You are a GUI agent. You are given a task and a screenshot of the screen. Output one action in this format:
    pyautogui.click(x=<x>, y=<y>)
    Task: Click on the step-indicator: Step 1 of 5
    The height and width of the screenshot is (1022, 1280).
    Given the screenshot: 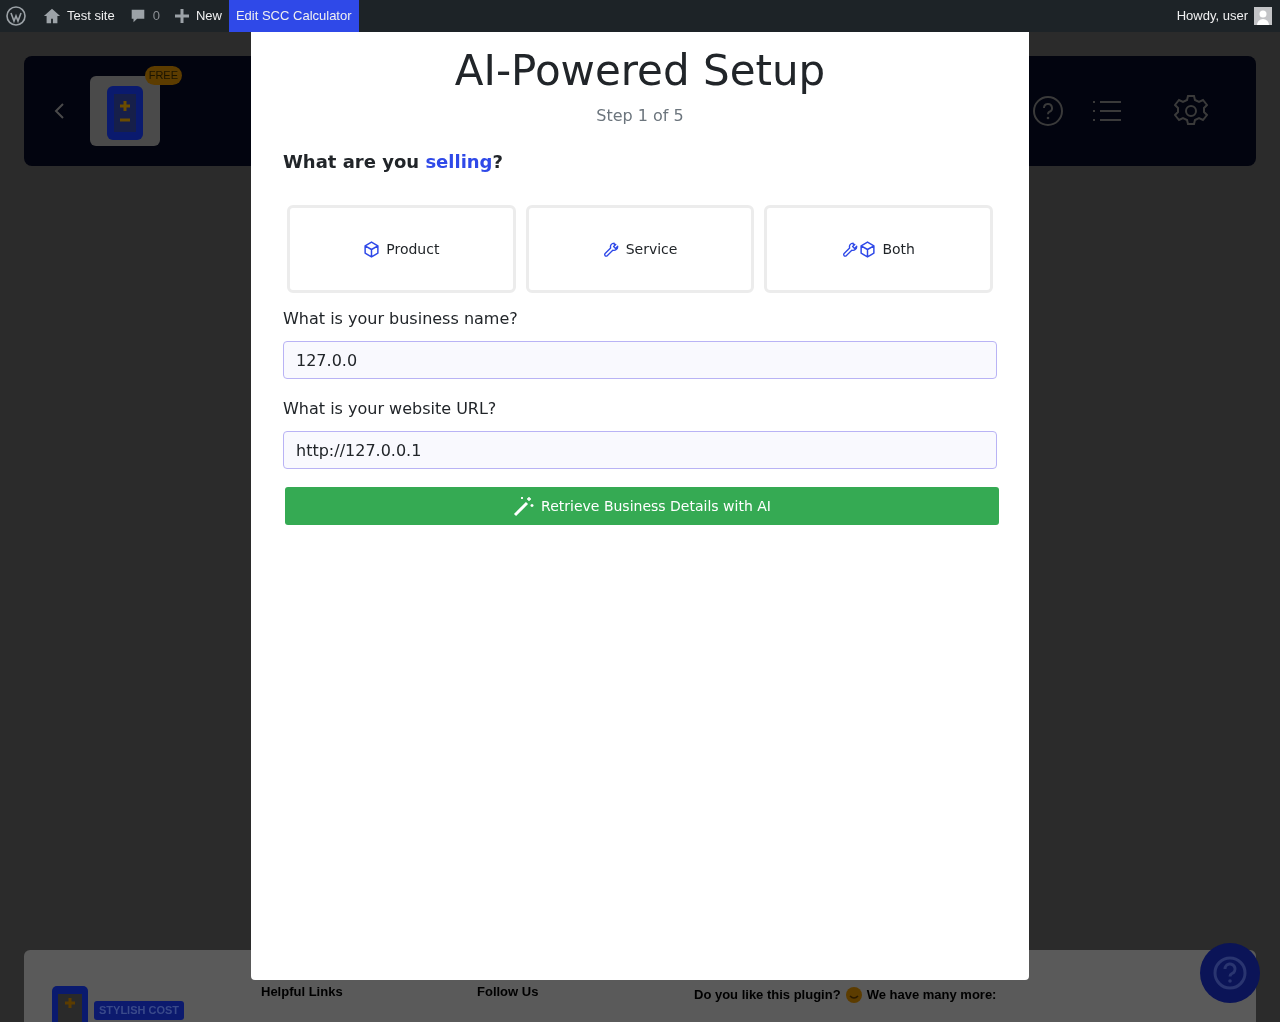 What is the action you would take?
    pyautogui.click(x=640, y=116)
    